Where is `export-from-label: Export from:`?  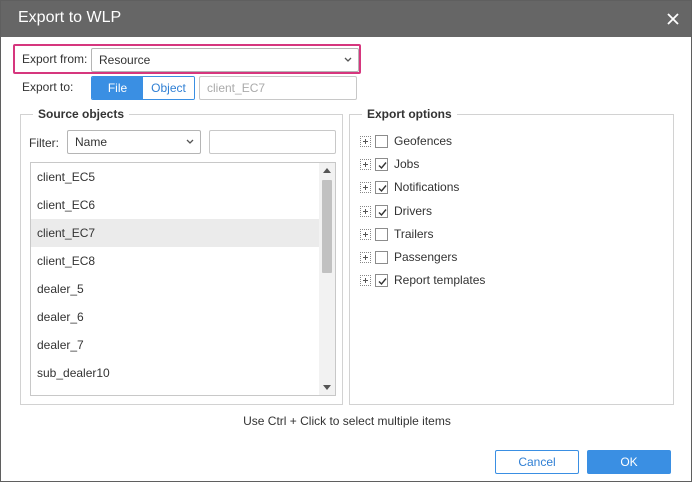 export-from-label: Export from: is located at coordinates (55, 59).